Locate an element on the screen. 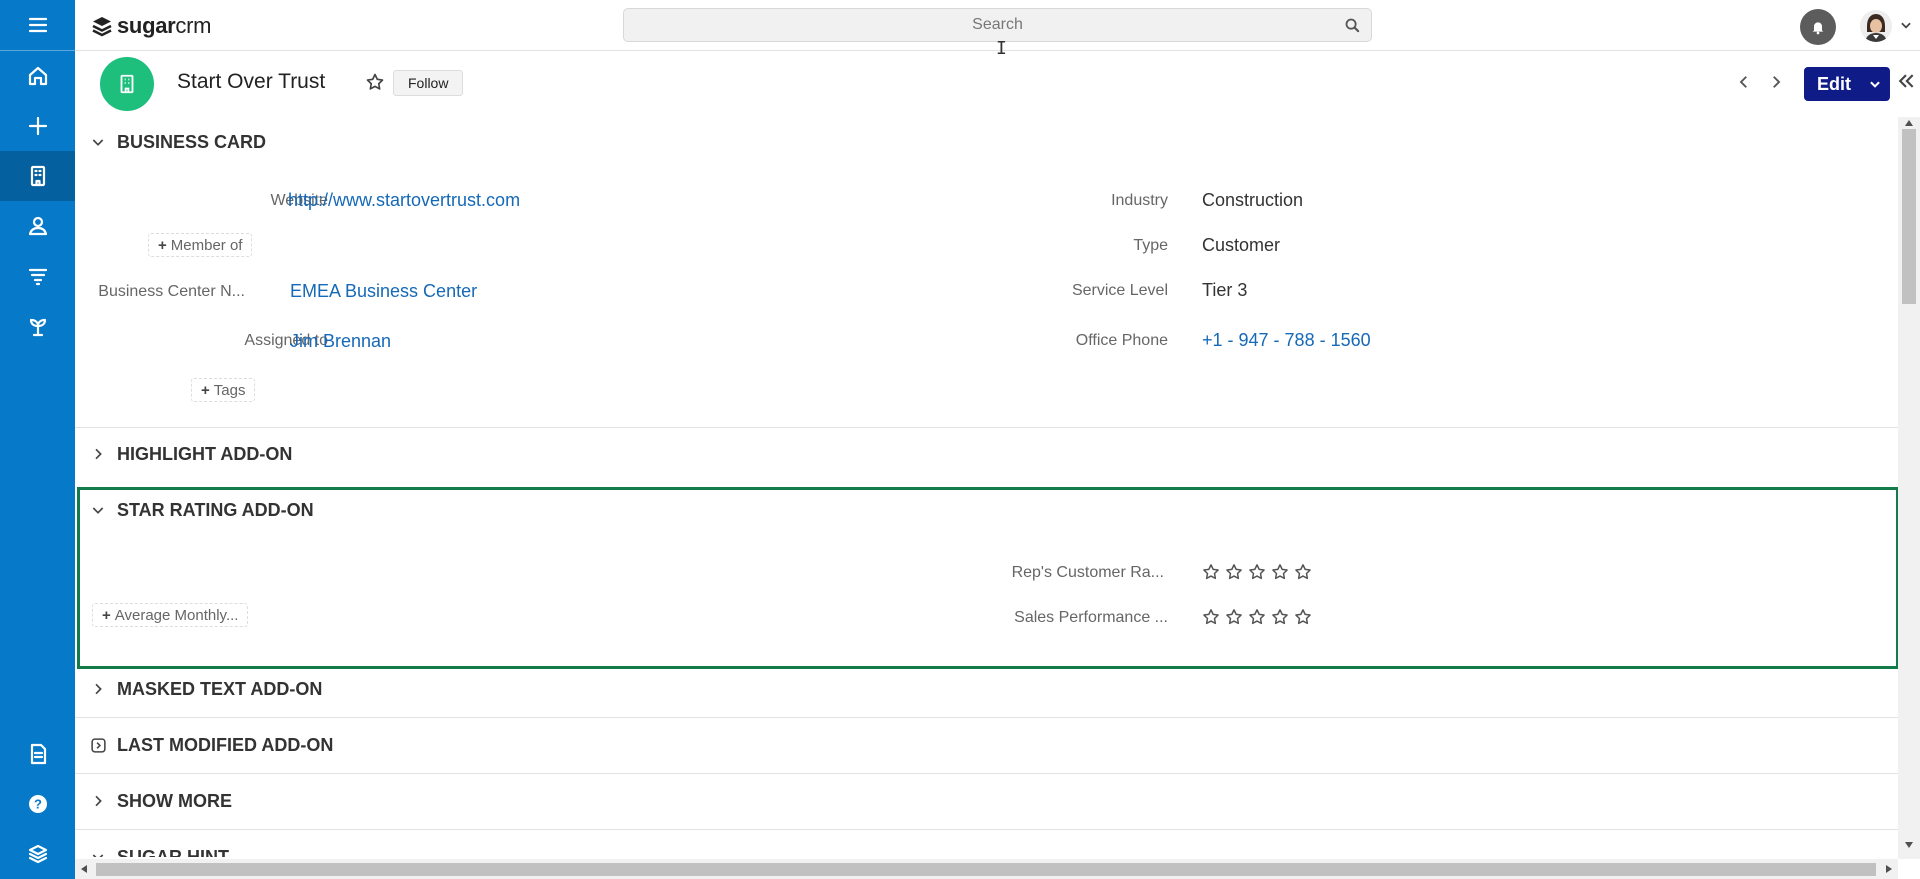  leads-nav-button is located at coordinates (37, 276).